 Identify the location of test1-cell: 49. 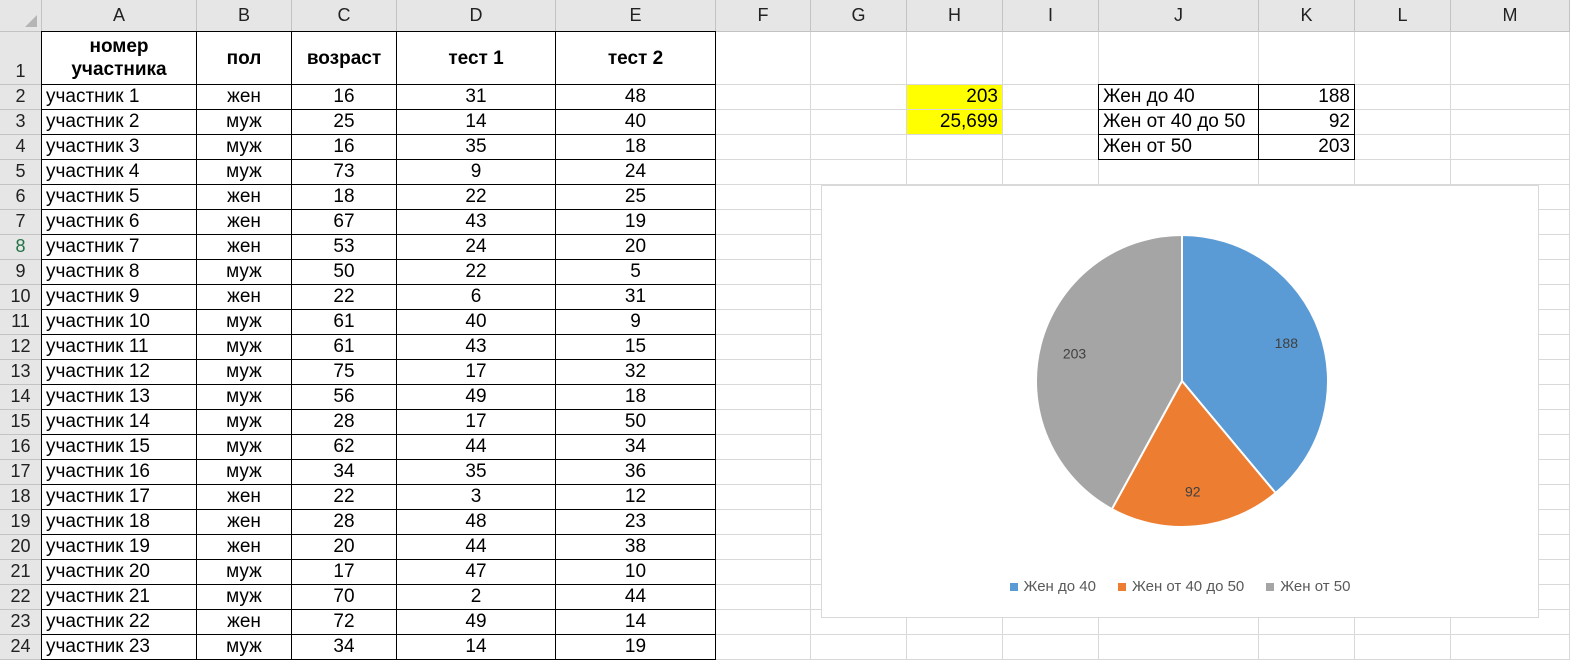
(476, 622).